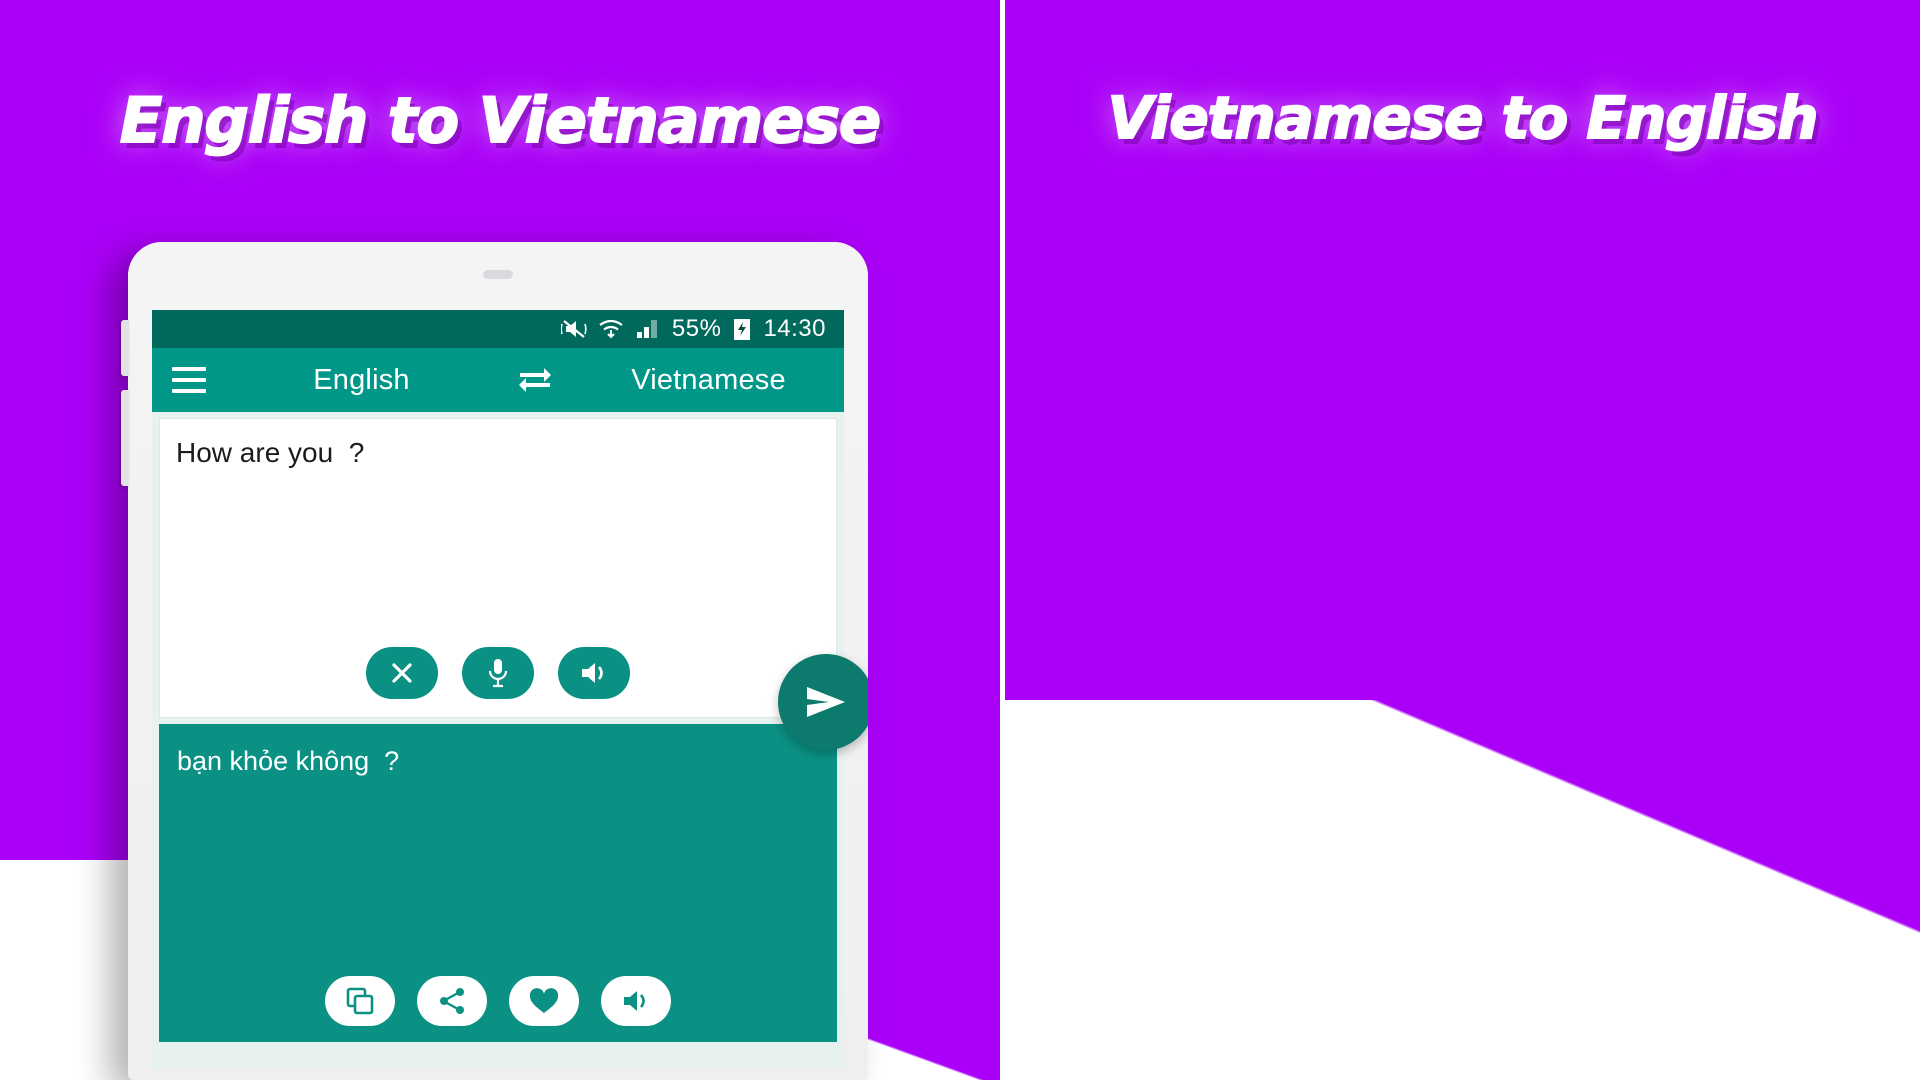  I want to click on clear-button, so click(402, 673).